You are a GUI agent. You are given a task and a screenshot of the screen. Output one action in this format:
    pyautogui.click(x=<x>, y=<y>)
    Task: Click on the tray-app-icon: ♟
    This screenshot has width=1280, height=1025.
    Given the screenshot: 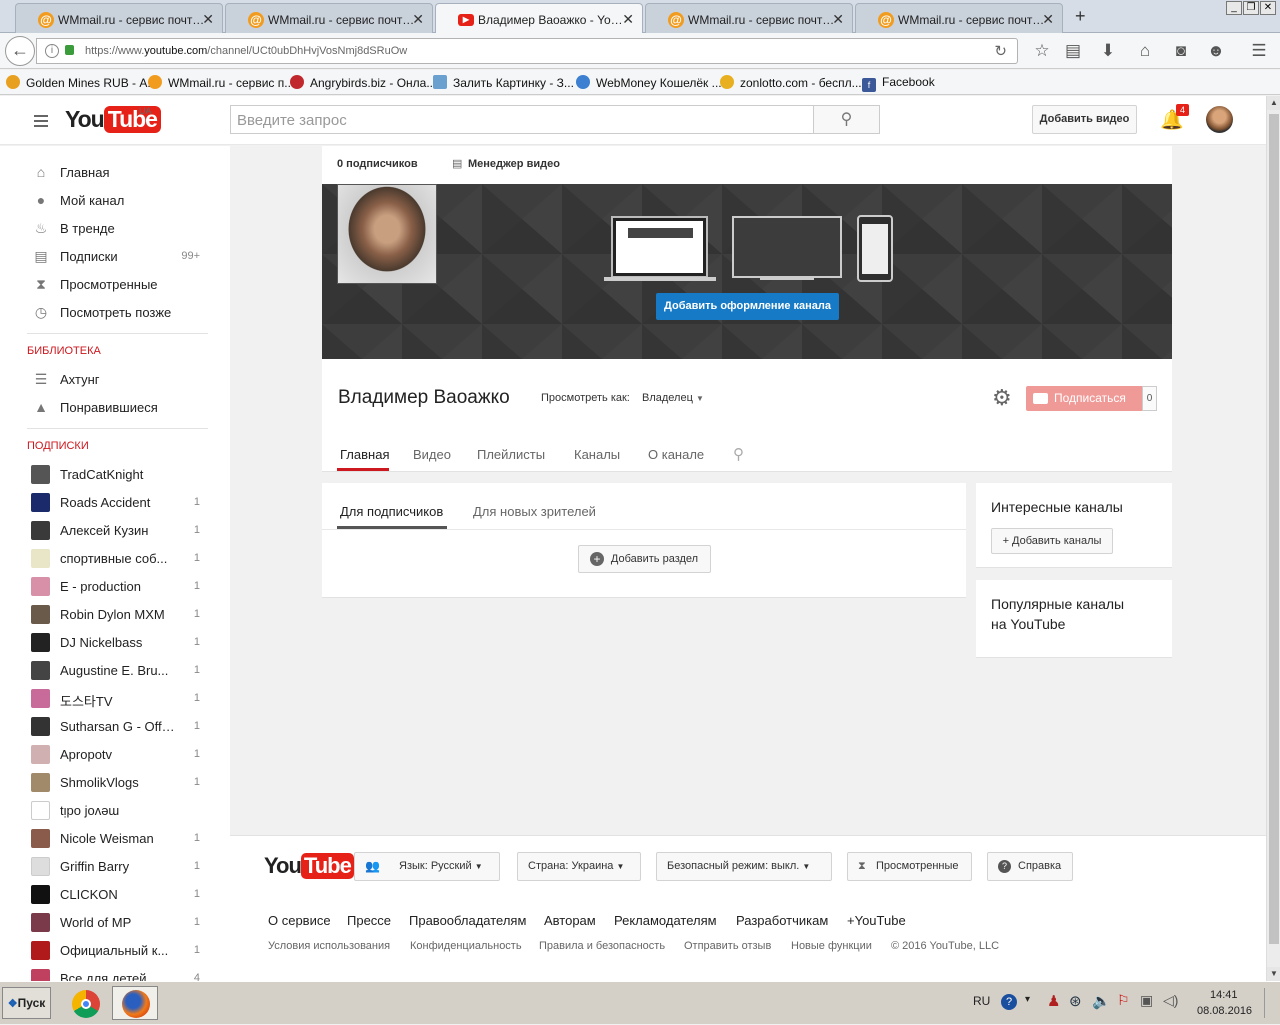 What is the action you would take?
    pyautogui.click(x=1053, y=1001)
    